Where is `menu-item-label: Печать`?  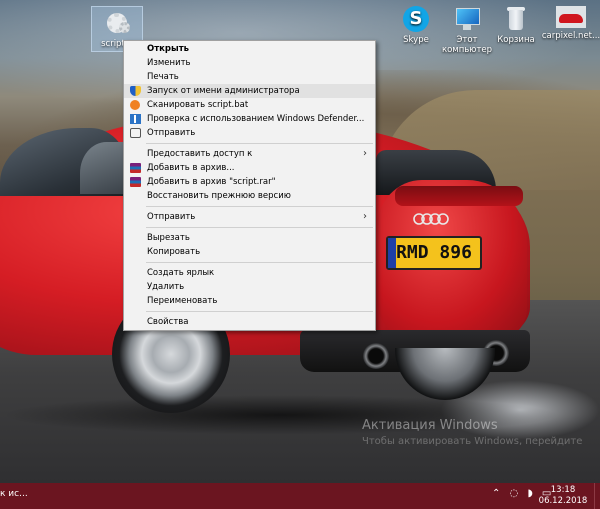 menu-item-label: Печать is located at coordinates (163, 77).